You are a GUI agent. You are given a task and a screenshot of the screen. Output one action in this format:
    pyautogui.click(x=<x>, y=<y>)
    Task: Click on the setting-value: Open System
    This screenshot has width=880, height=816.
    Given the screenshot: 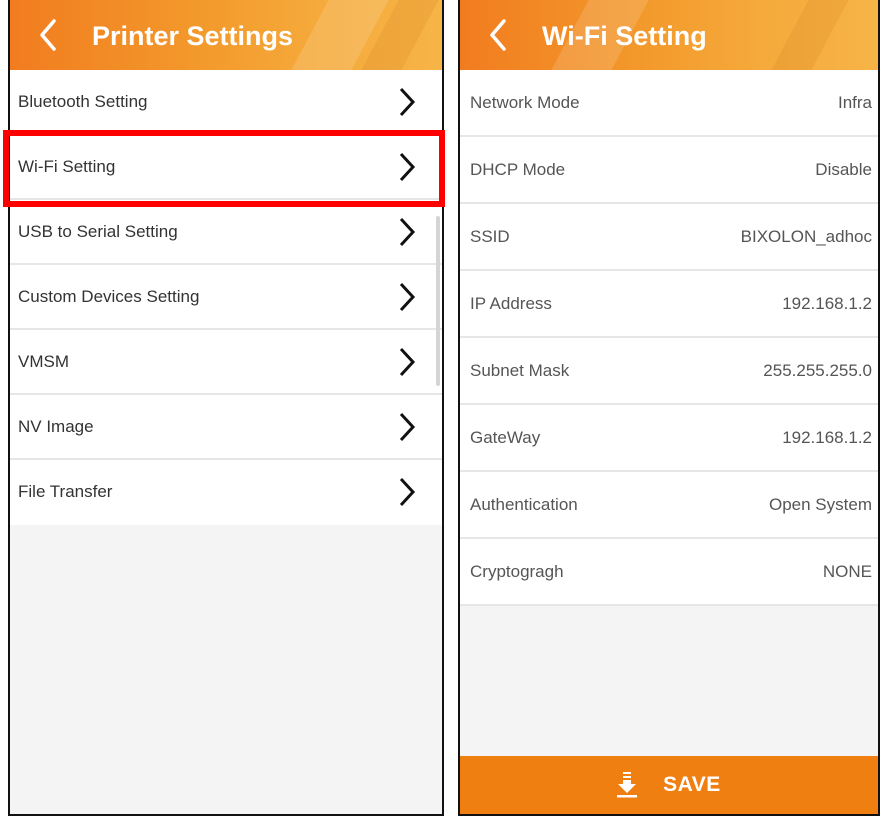 What is the action you would take?
    pyautogui.click(x=820, y=504)
    